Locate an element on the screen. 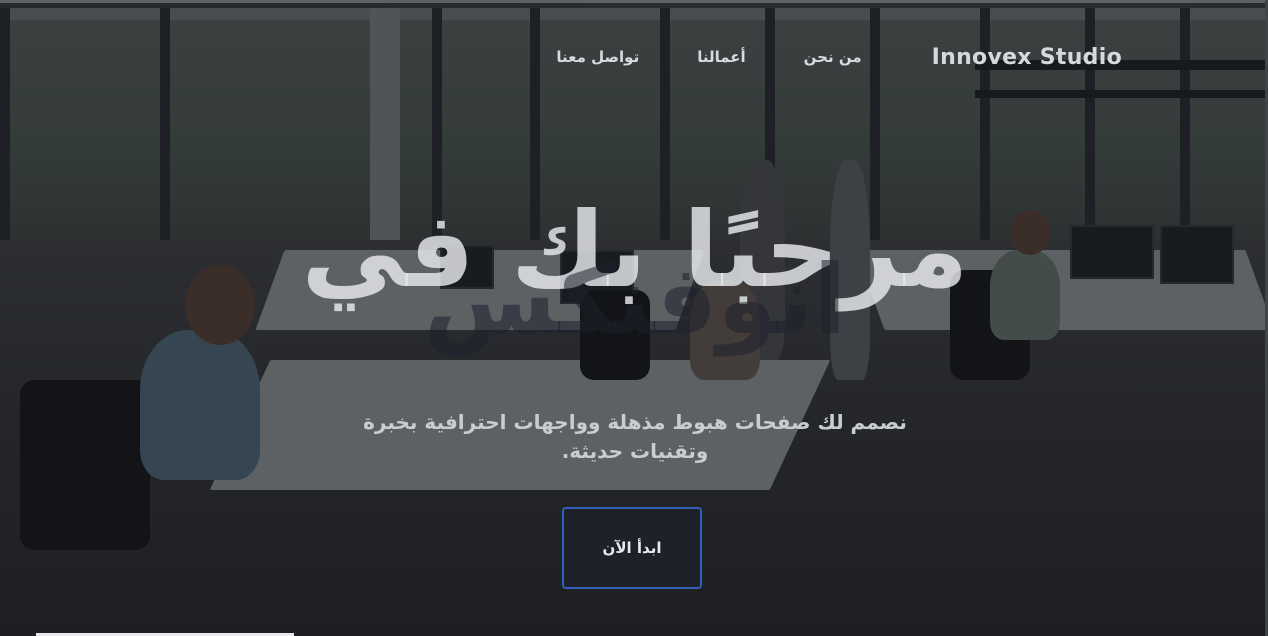 This screenshot has height=636, width=1268. hero-headline-brand: انوفنكس is located at coordinates (635, 300).